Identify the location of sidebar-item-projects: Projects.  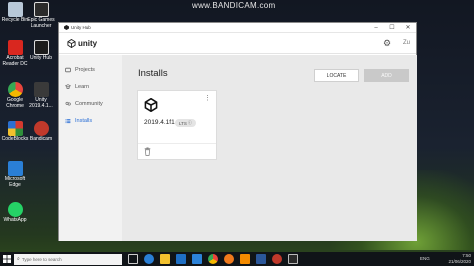
(90, 69).